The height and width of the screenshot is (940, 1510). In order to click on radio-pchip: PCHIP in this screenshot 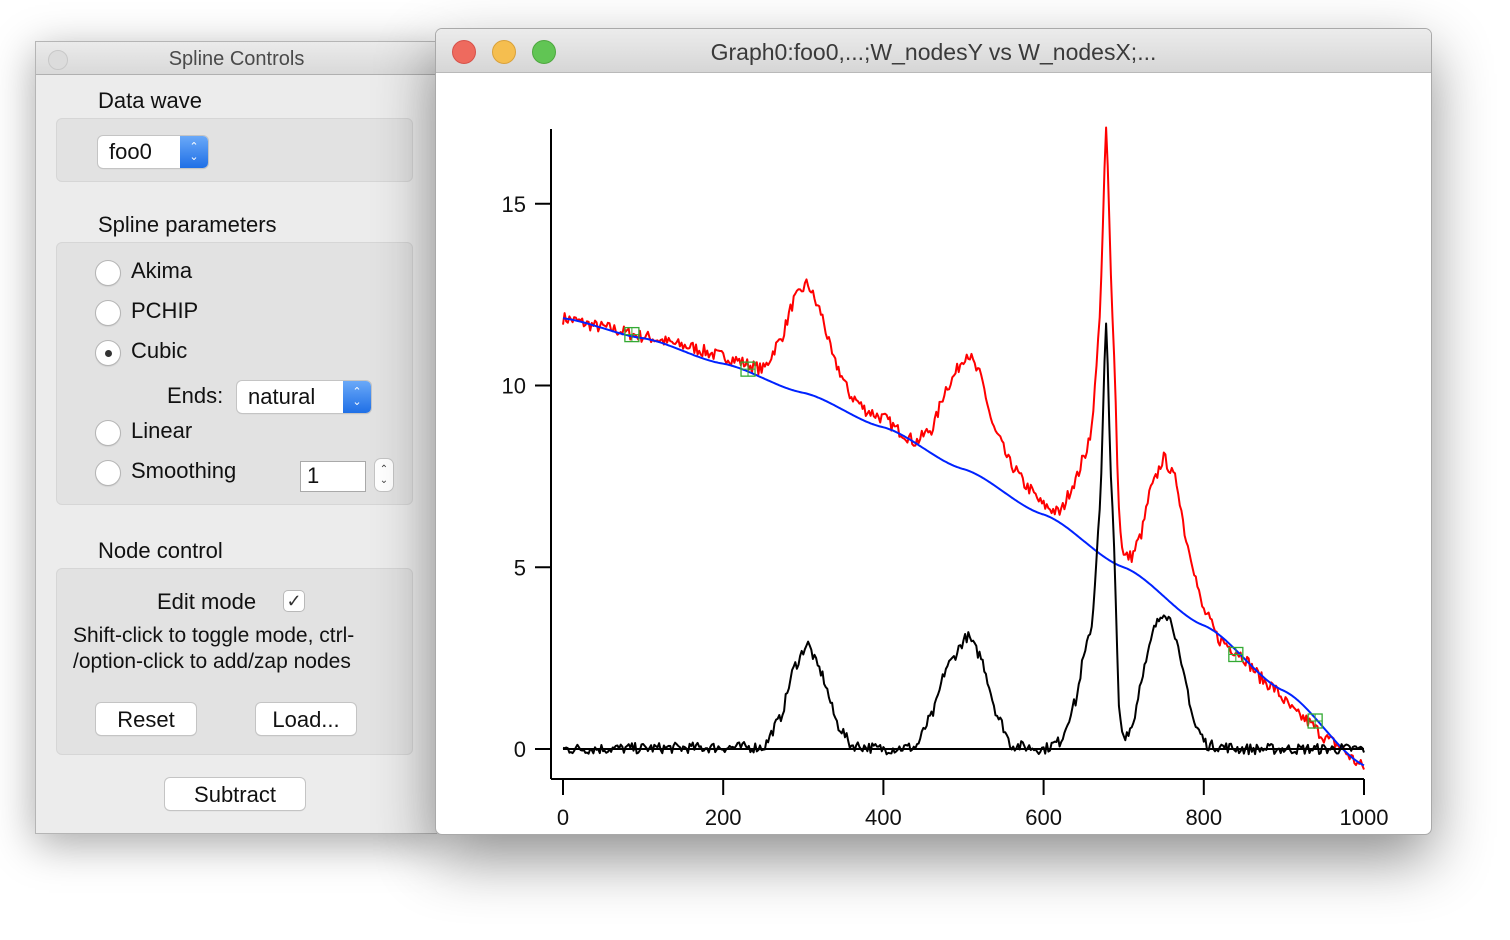, I will do `click(147, 312)`.